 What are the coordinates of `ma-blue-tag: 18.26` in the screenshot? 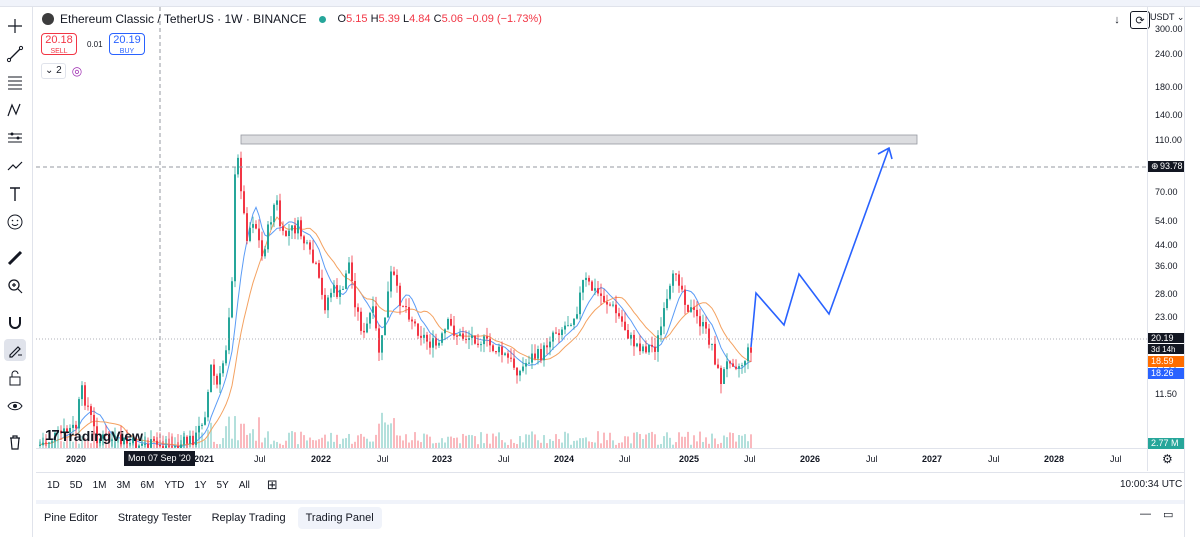 It's located at (1166, 373).